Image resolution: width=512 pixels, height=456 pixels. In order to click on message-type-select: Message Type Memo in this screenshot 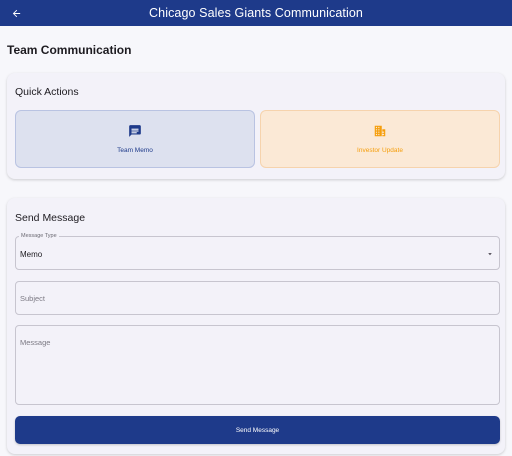, I will do `click(257, 251)`.